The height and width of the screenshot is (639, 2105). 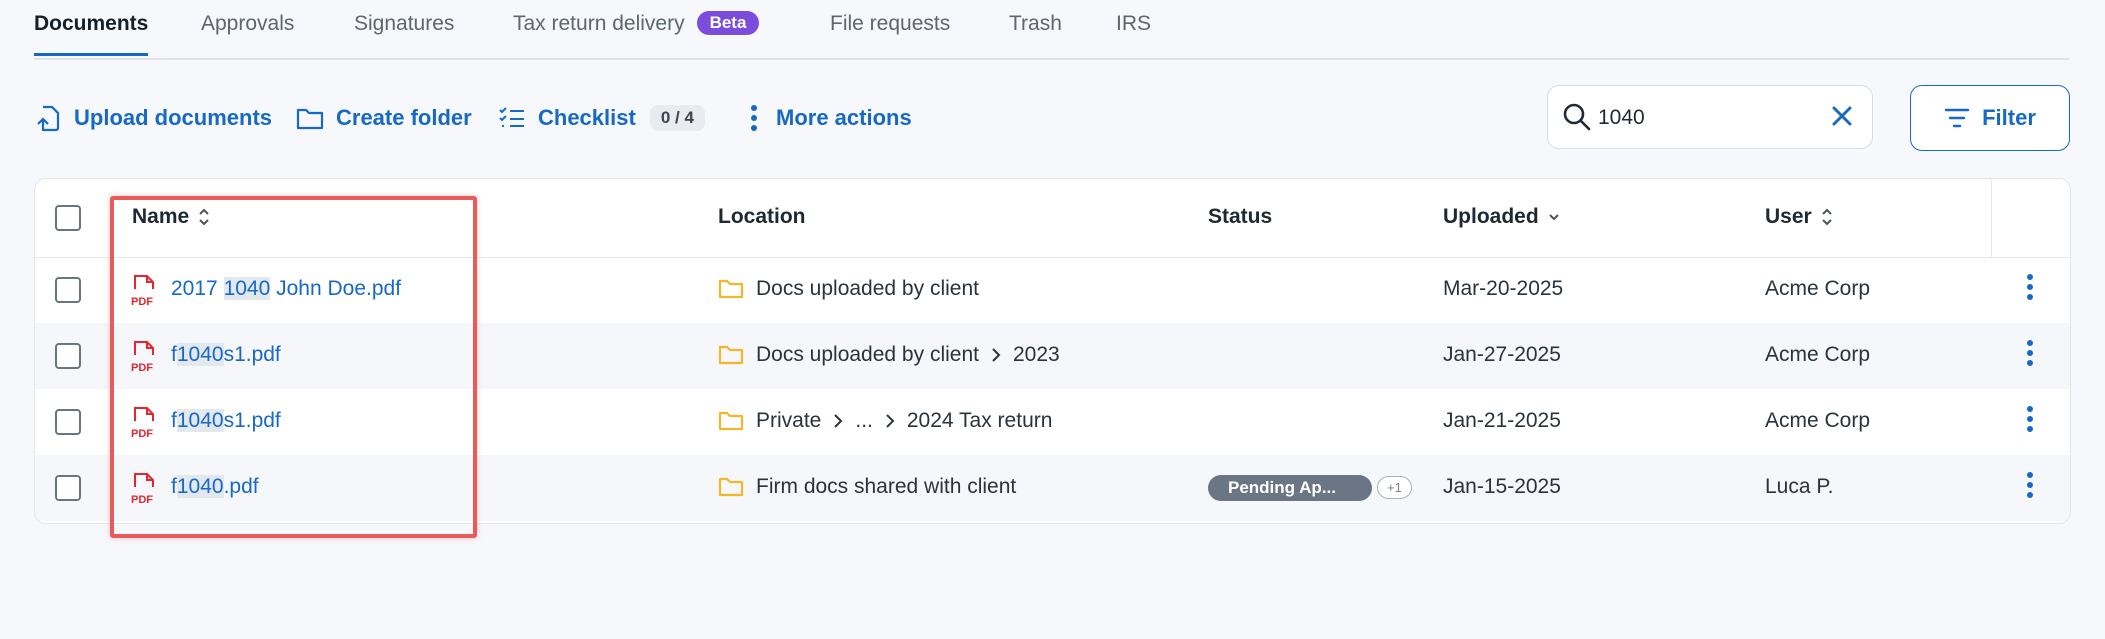 What do you see at coordinates (636, 33) in the screenshot?
I see `tab-tax-return-delivery: Tax return delivery Beta` at bounding box center [636, 33].